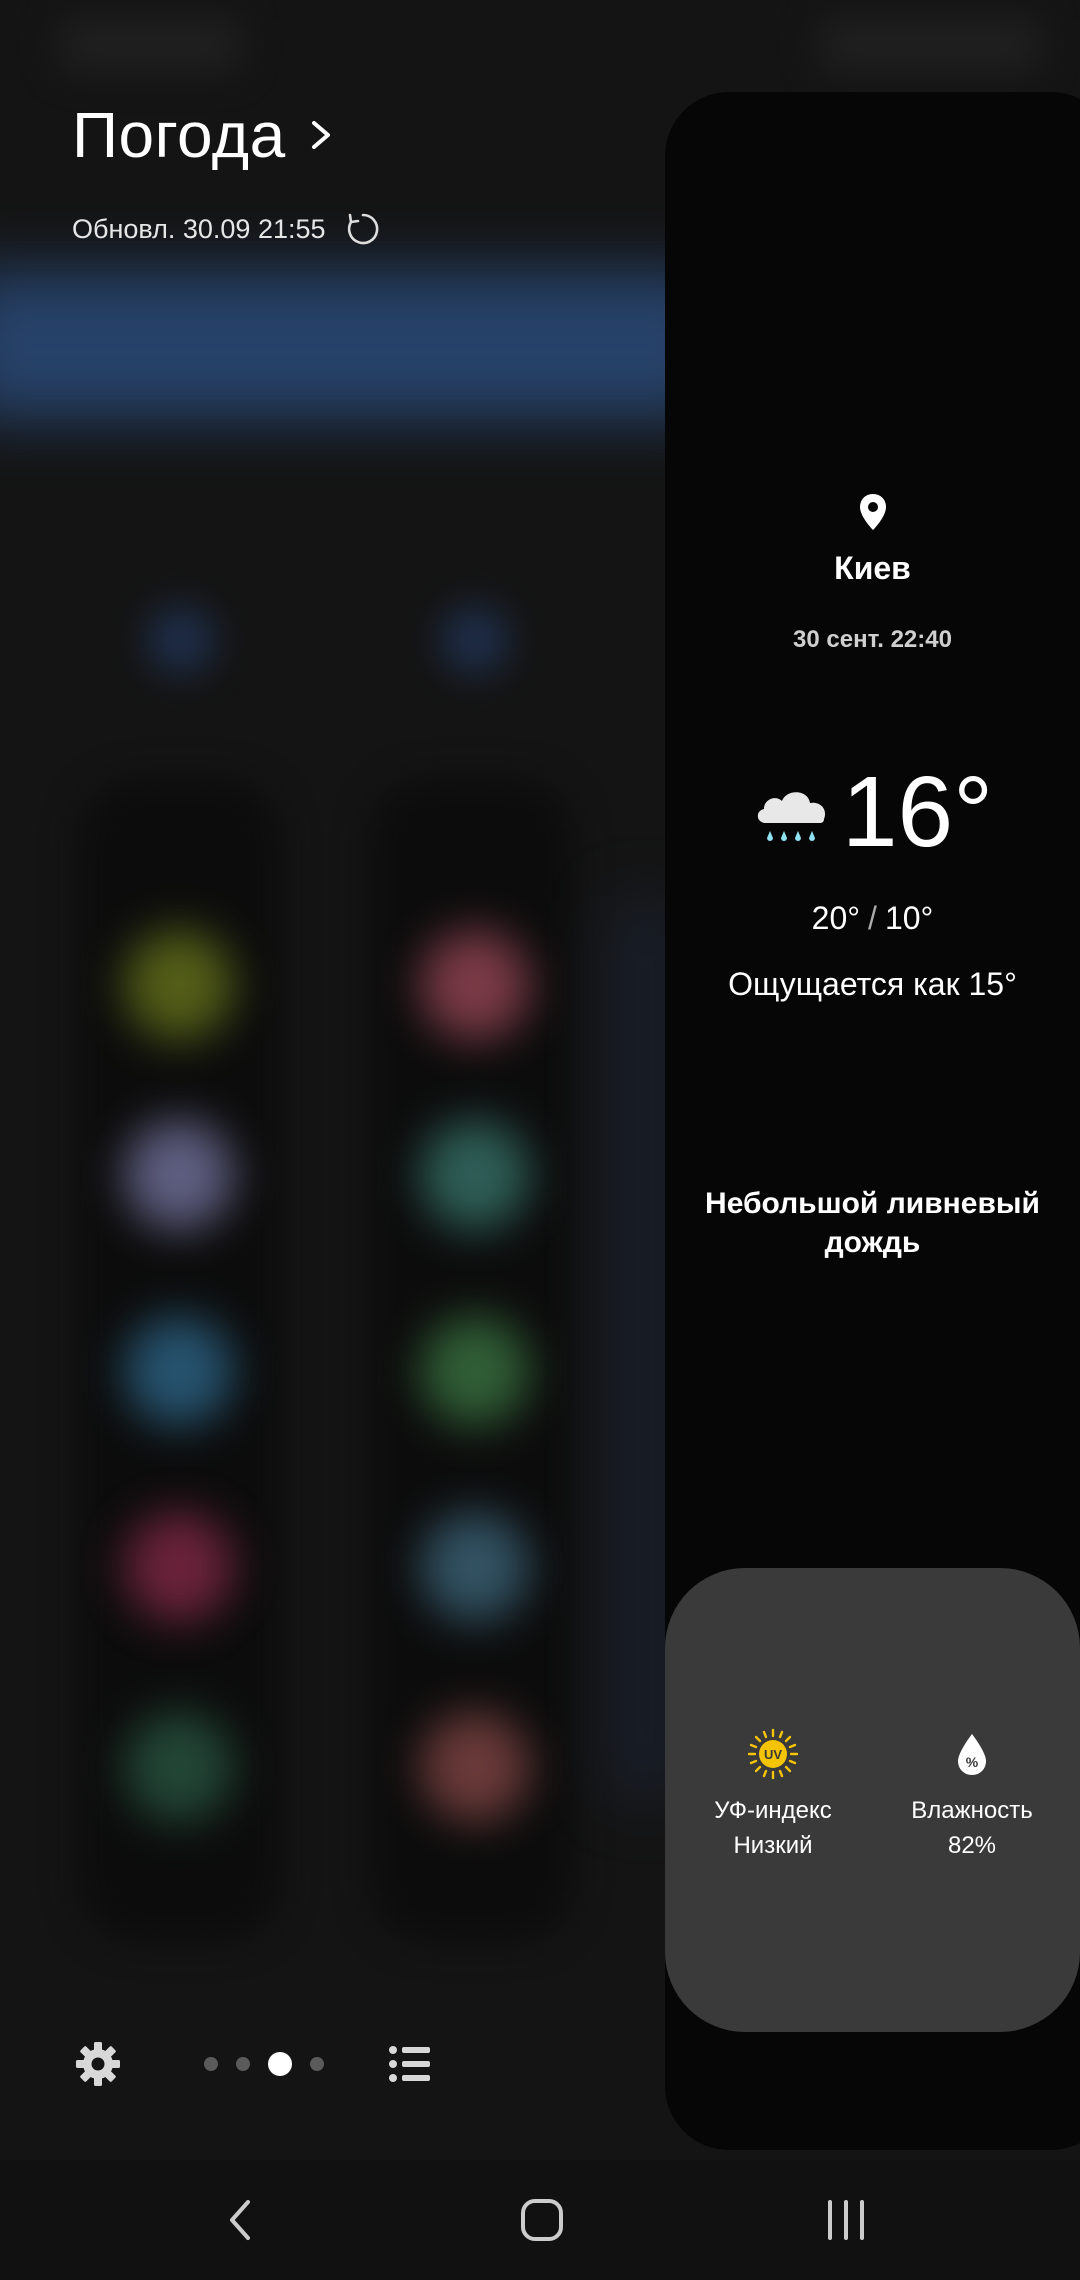 This screenshot has width=1080, height=2280. Describe the element at coordinates (972, 1810) in the screenshot. I see `humidity-label: Влажность` at that location.